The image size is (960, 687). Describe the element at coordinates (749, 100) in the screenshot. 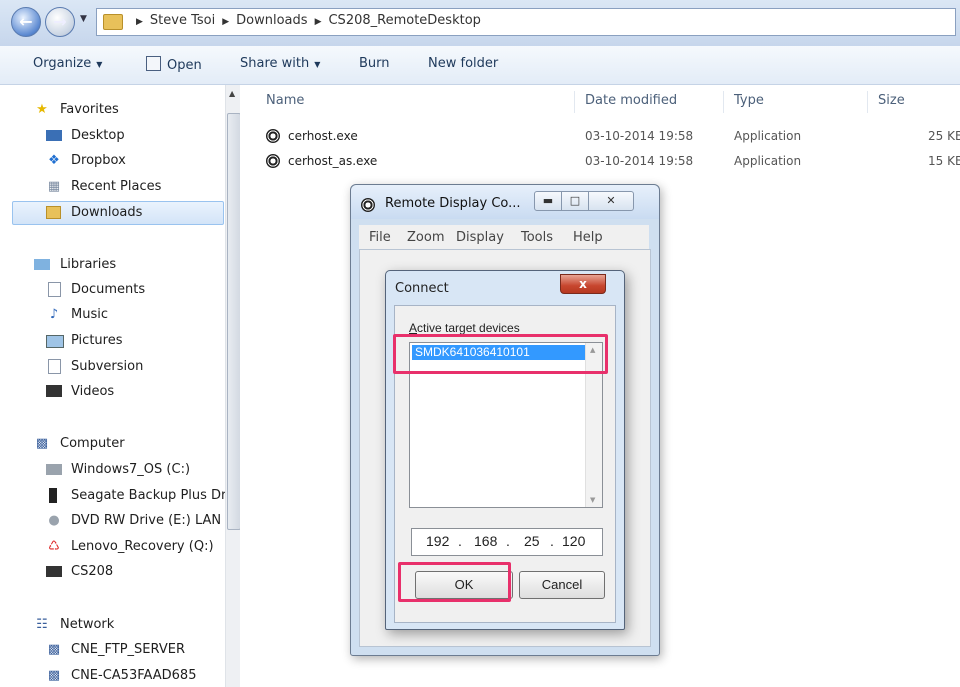

I see `column-header-type: Type` at that location.